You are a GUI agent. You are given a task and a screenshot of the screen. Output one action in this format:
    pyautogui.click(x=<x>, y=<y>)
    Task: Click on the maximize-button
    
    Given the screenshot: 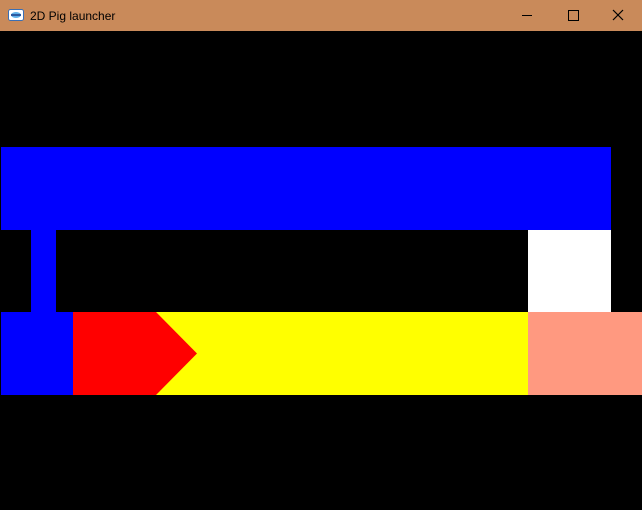 What is the action you would take?
    pyautogui.click(x=573, y=15)
    